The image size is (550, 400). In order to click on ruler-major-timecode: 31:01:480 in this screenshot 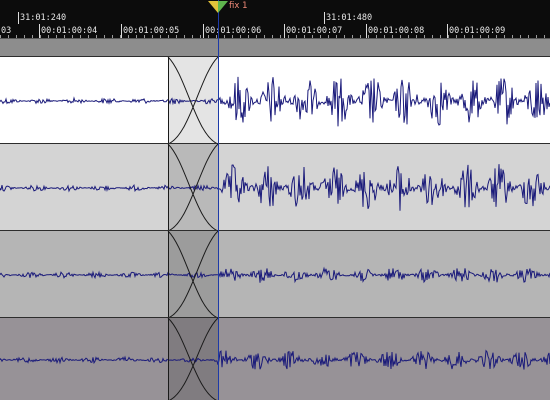, I will do `click(349, 18)`.